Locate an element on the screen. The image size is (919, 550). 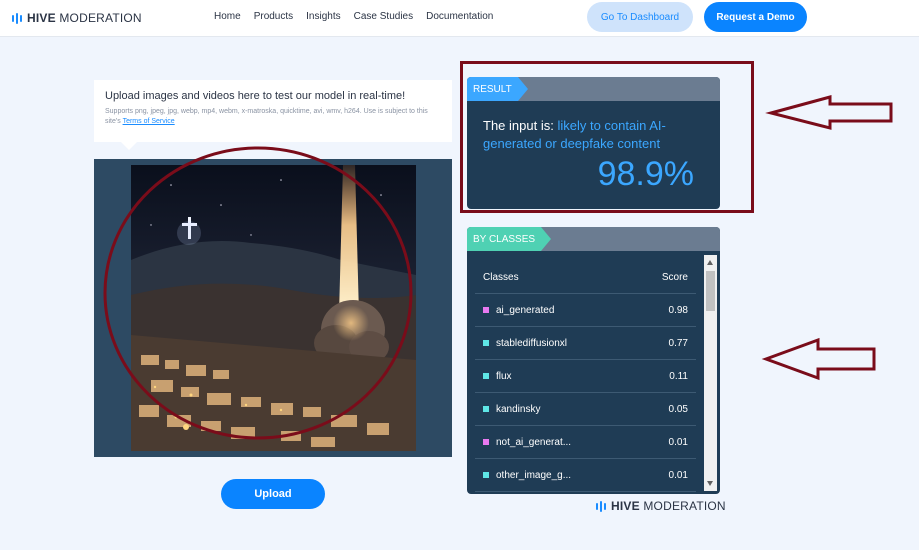
go-to-dashboard-button: Go To Dashboard is located at coordinates (640, 17).